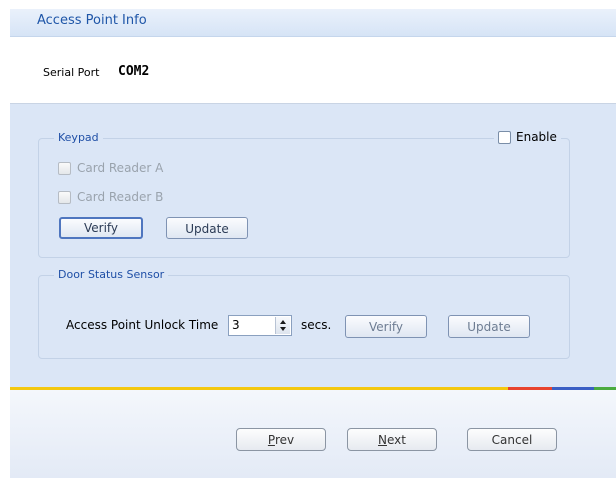 The image size is (616, 478). I want to click on page-title: Access Point Info, so click(92, 20).